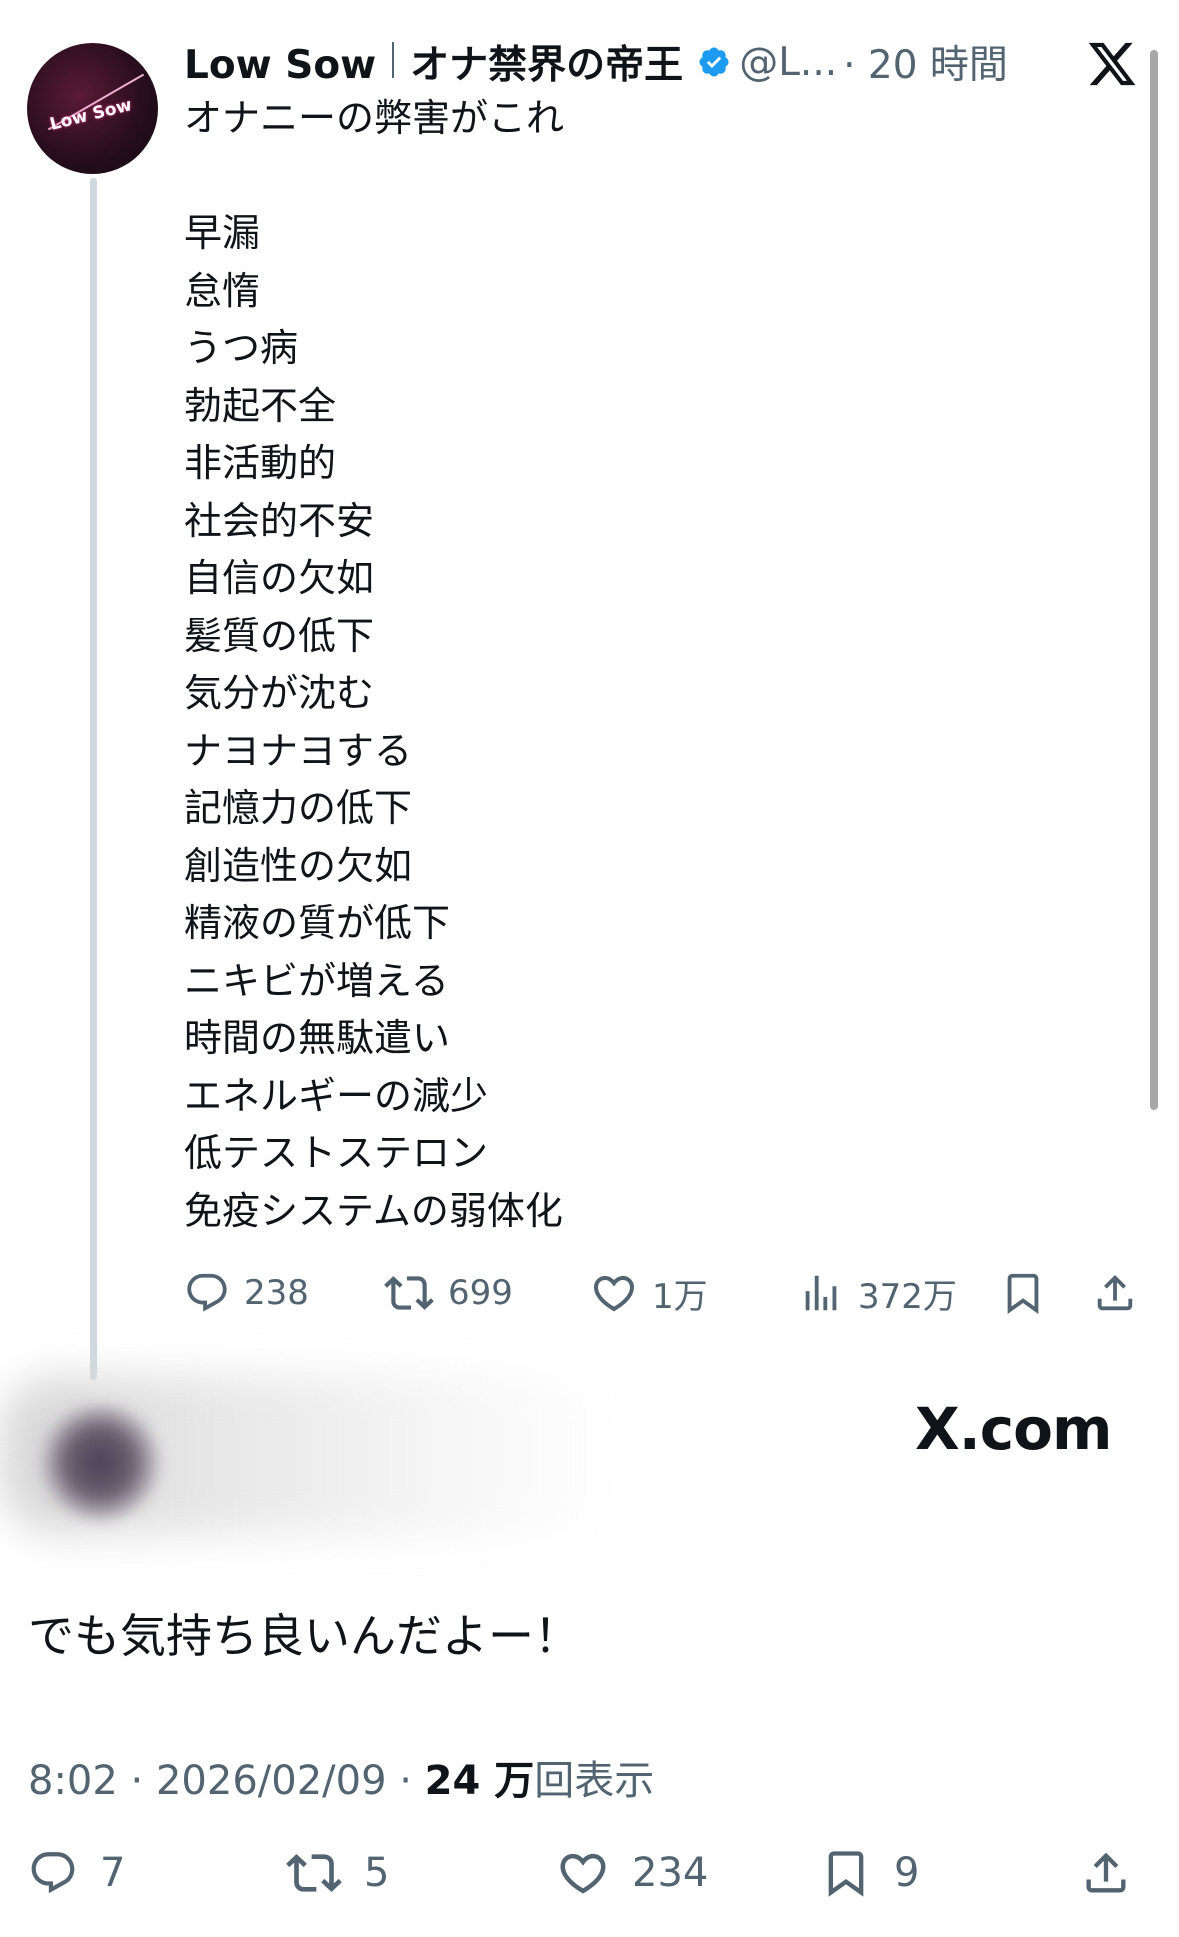  What do you see at coordinates (393, 60) in the screenshot?
I see `name-separator` at bounding box center [393, 60].